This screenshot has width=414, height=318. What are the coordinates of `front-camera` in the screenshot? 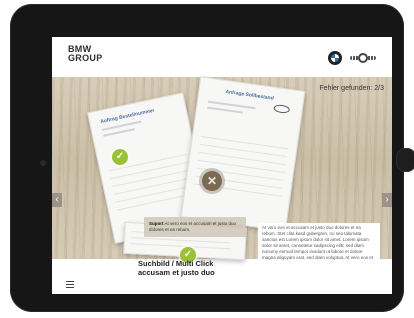 It's located at (43, 163).